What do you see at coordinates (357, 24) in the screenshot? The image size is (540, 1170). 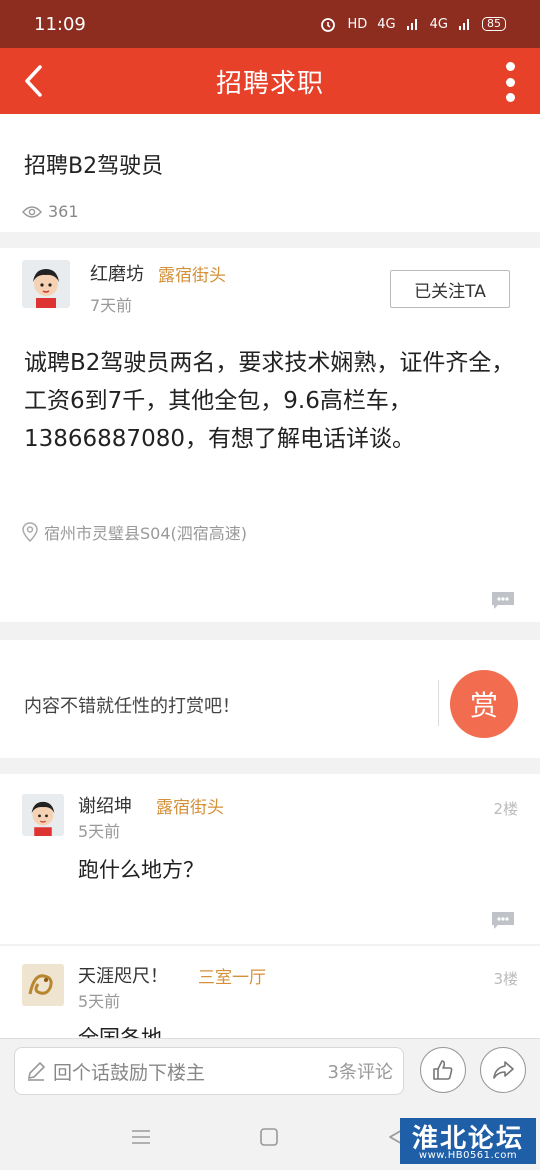 I see `network-hd: HD` at bounding box center [357, 24].